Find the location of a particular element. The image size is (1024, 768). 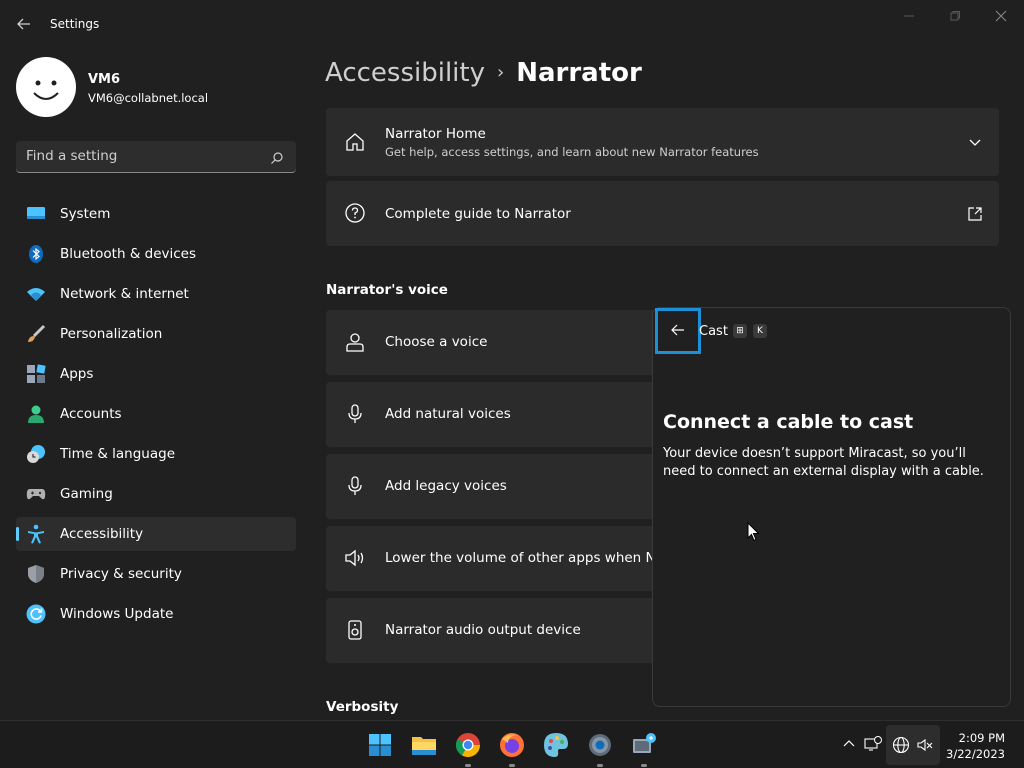

breadcrumb: Accessibility › Narrator is located at coordinates (483, 73).